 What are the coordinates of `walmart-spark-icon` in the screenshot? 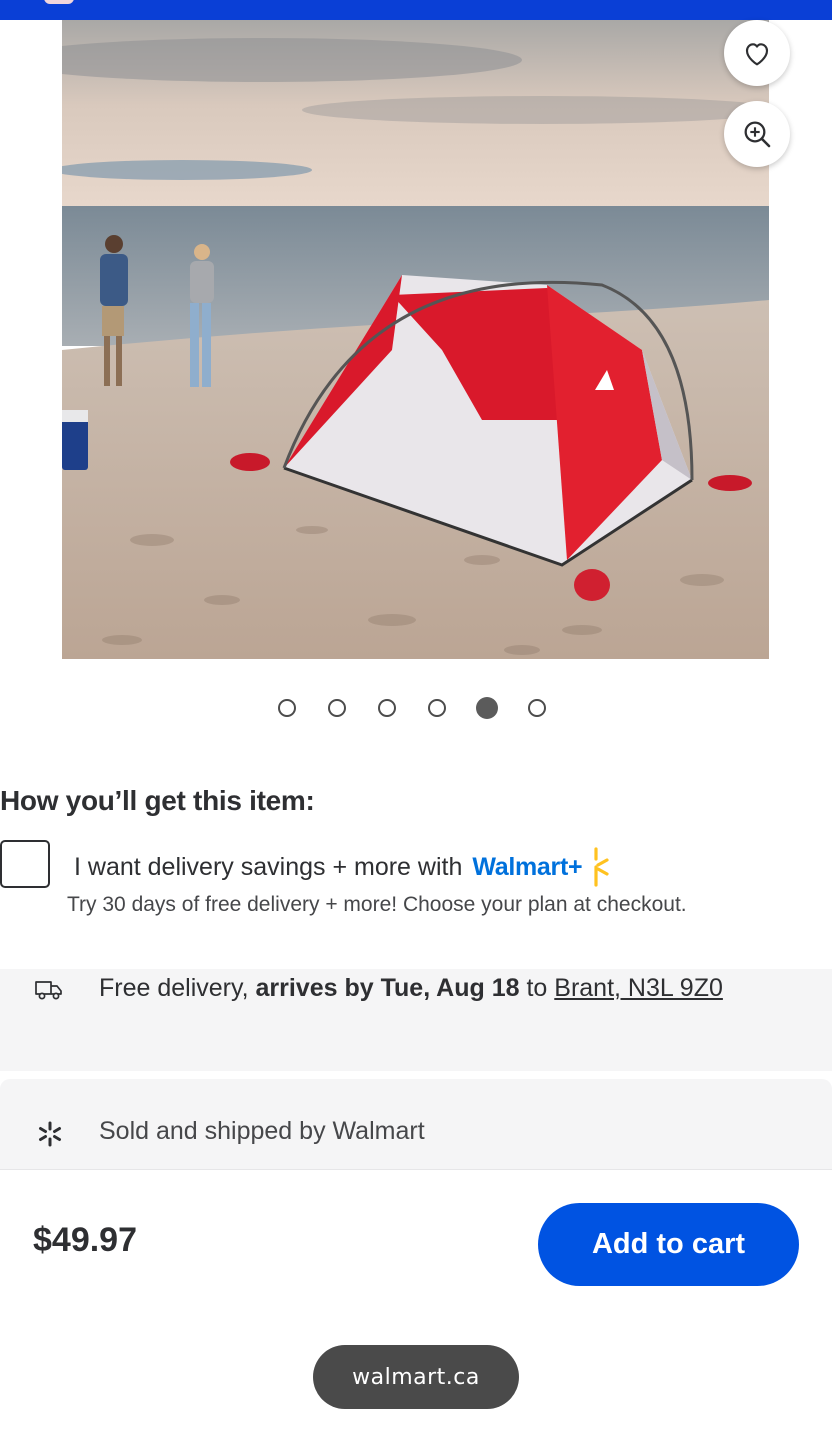 It's located at (50, 1134).